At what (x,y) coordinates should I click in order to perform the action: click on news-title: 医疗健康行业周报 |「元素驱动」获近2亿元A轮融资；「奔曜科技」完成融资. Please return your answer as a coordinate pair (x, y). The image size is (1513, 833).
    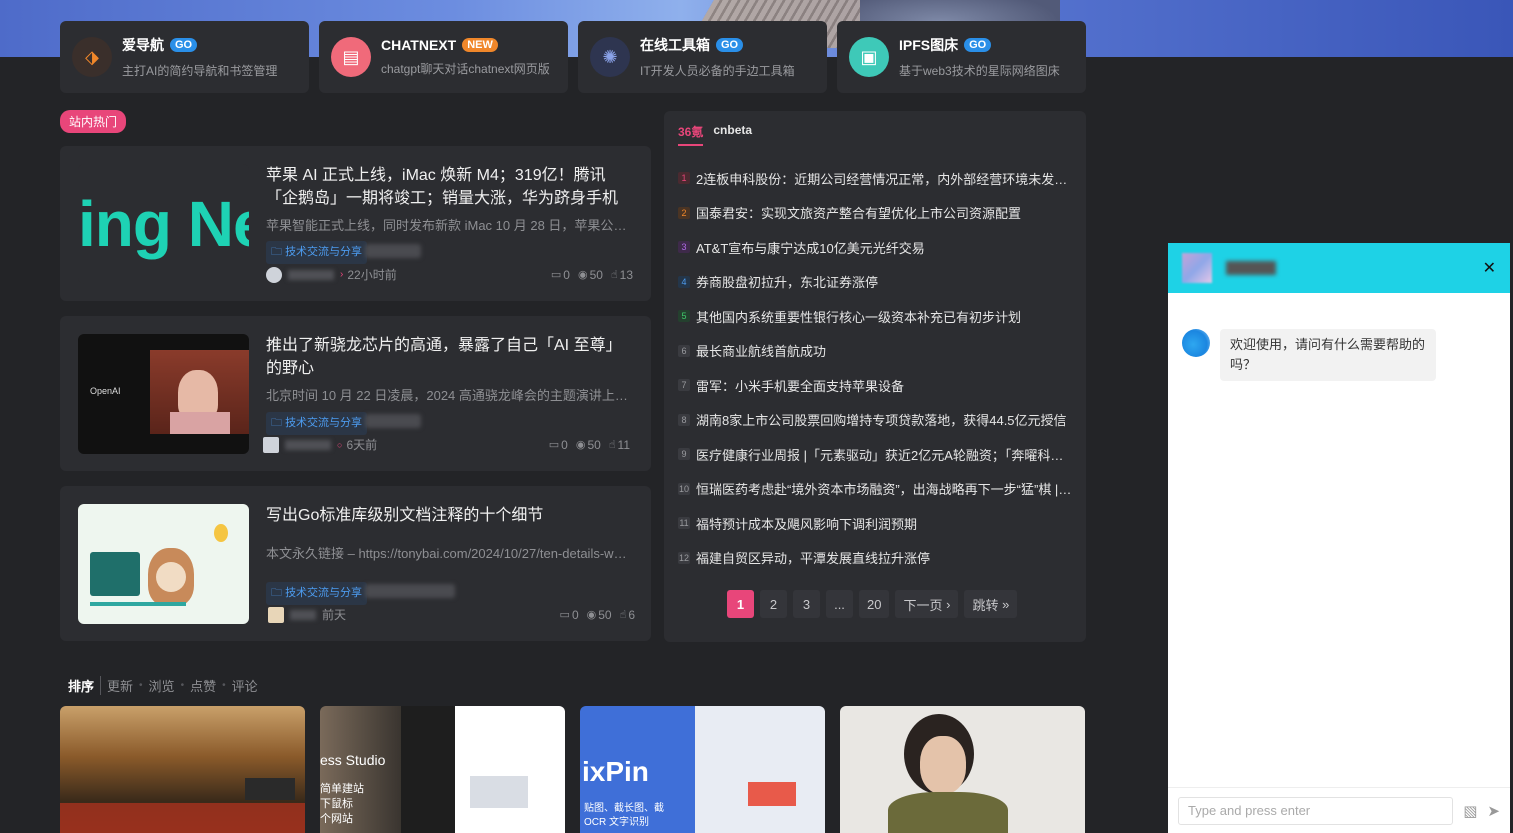
    Looking at the image, I should click on (885, 454).